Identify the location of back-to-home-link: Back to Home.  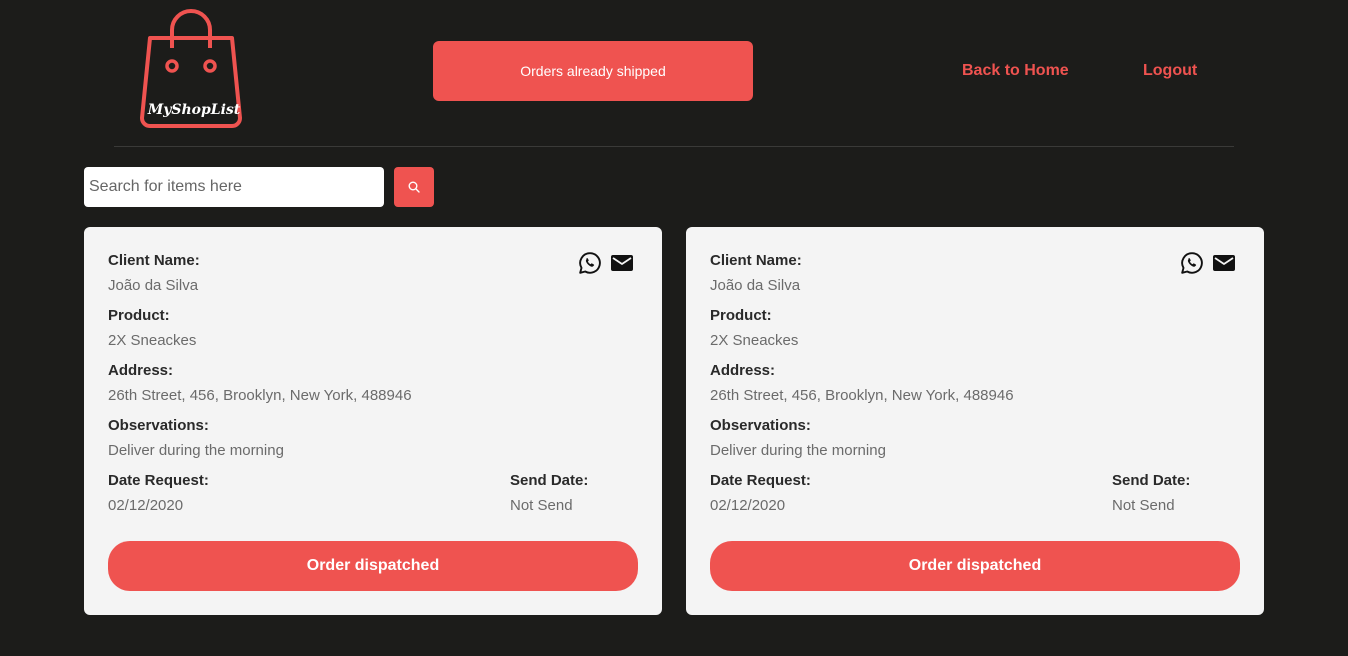
(1015, 71).